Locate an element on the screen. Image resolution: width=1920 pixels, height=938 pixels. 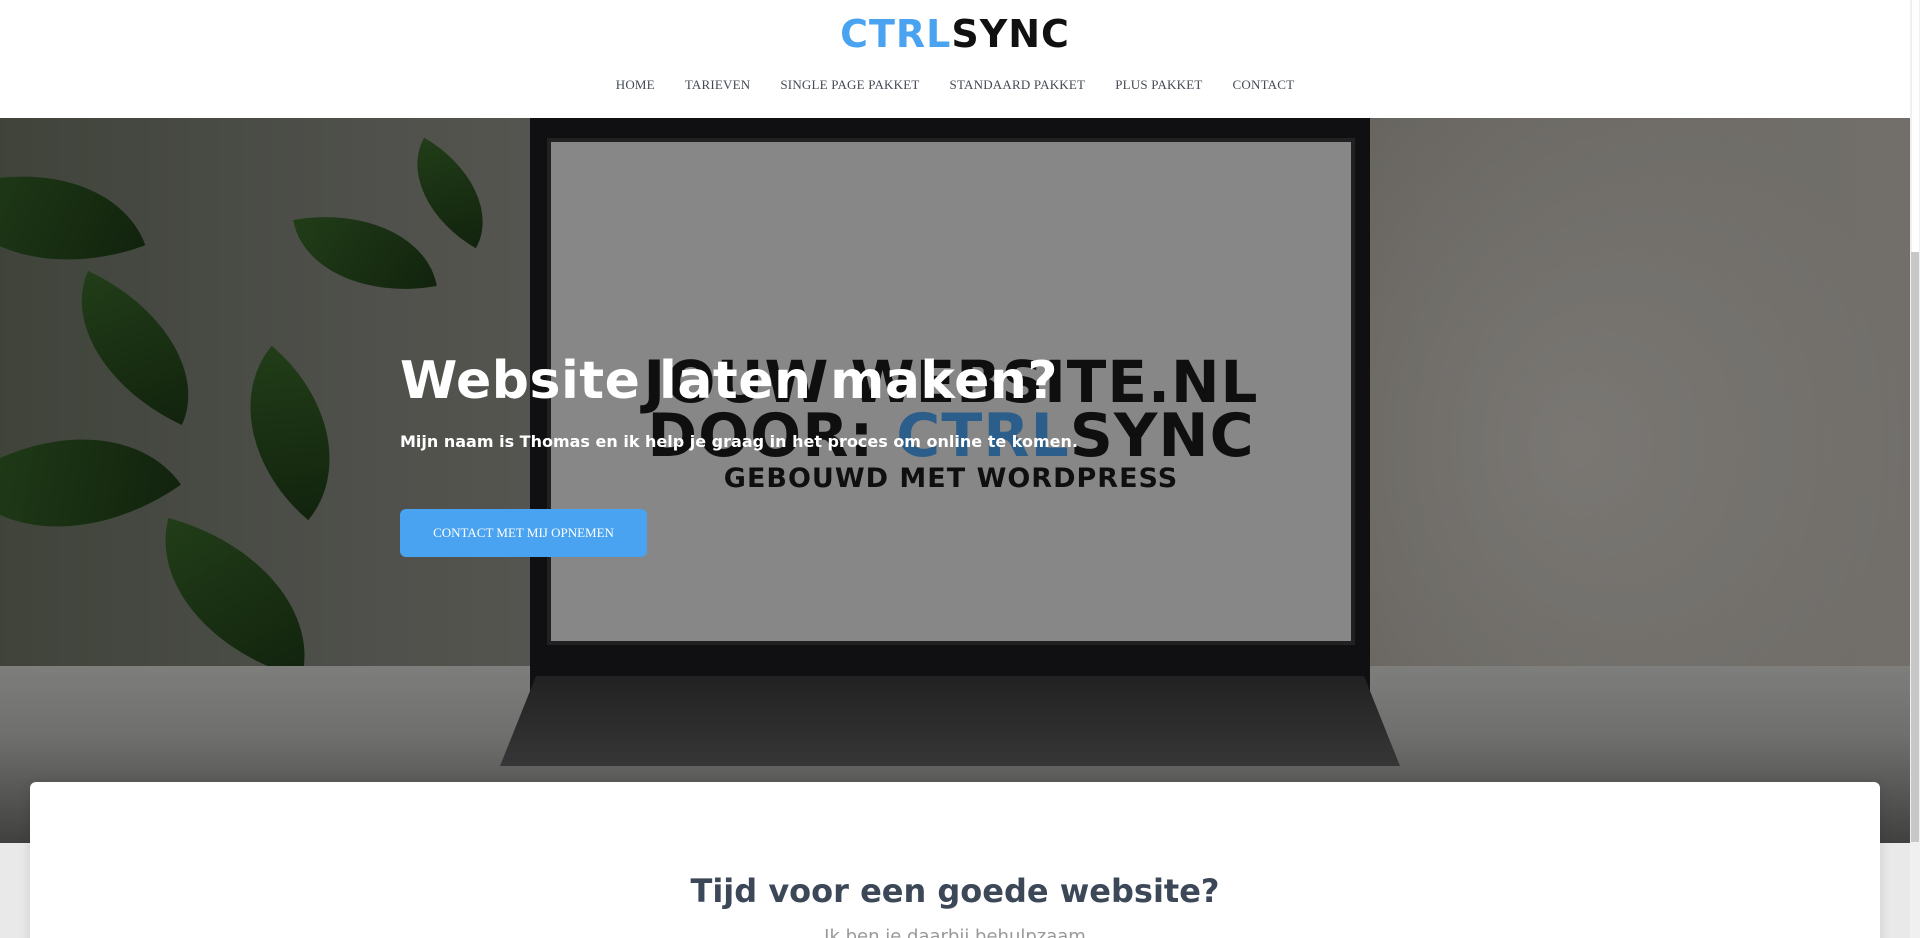
logo-ctrl-text: CTRL is located at coordinates (896, 34).